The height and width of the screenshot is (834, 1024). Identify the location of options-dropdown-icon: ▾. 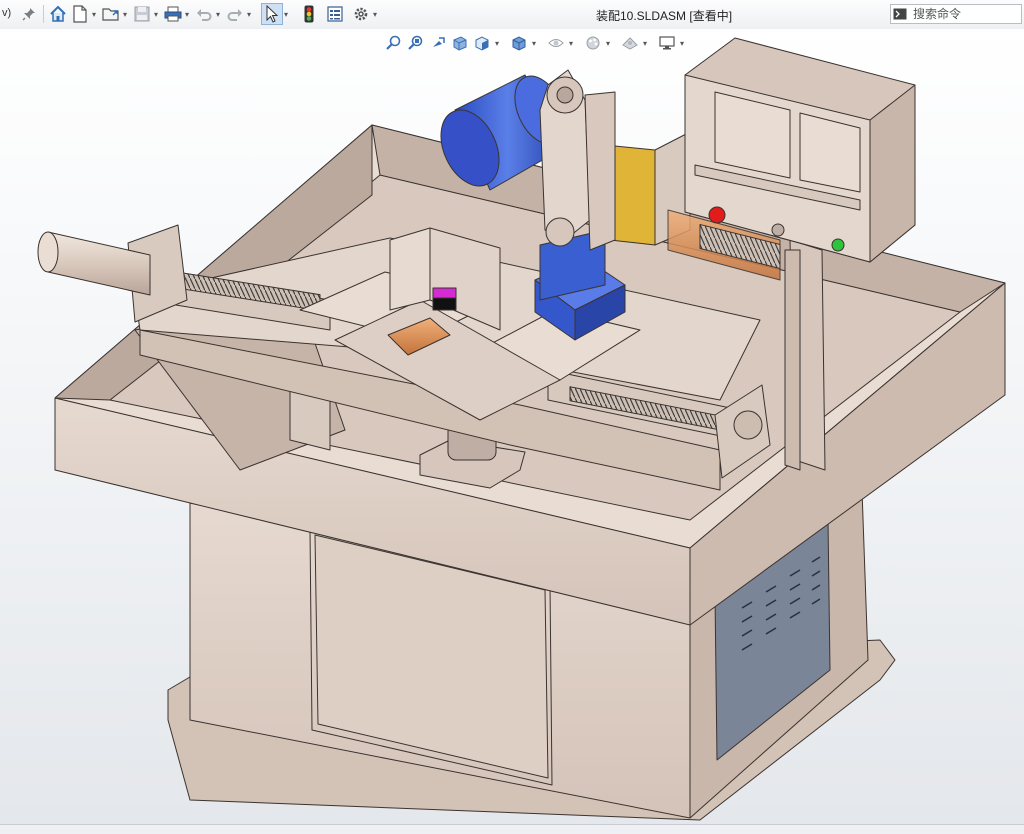
(377, 14).